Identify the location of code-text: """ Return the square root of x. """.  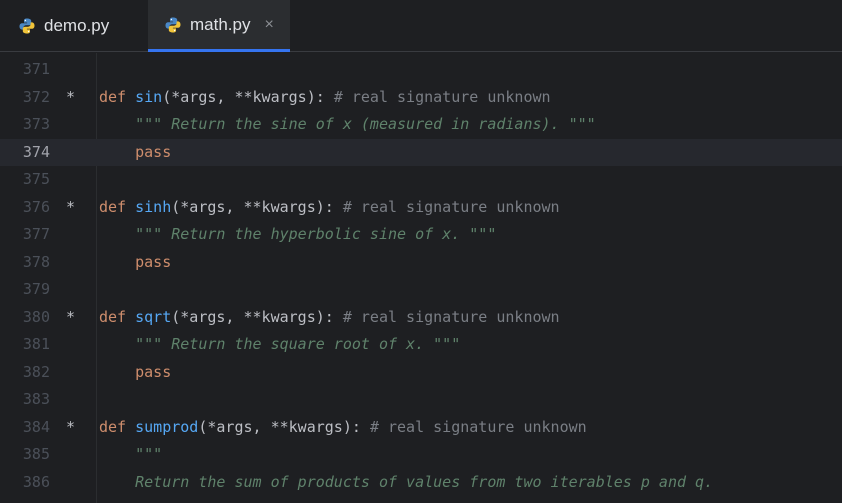
(279, 345).